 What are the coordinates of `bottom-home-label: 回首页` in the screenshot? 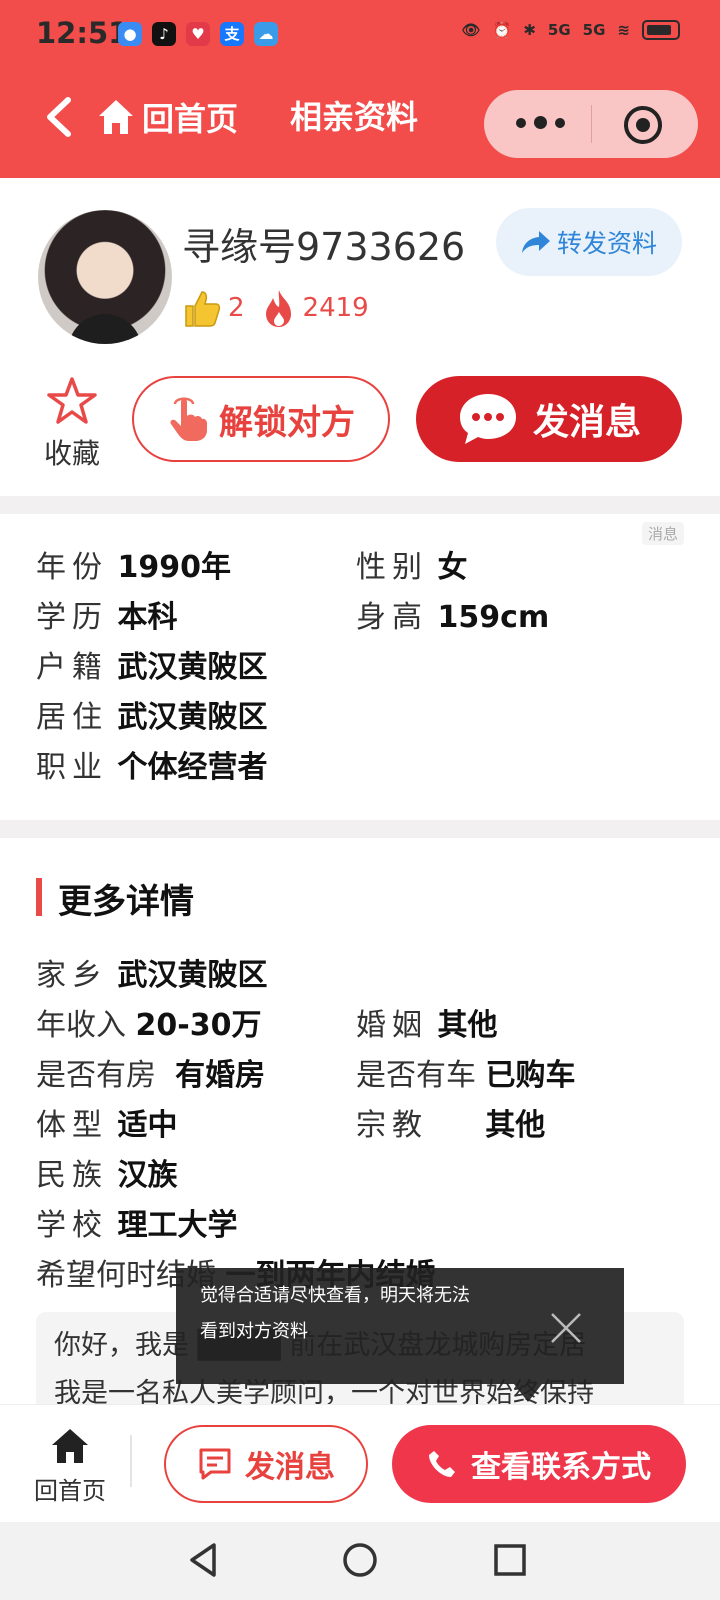 It's located at (70, 1491).